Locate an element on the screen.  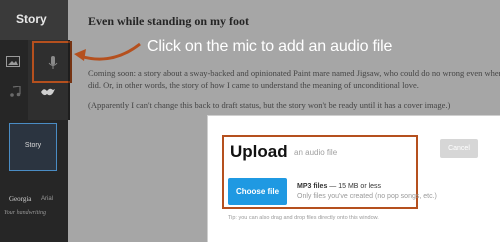
font-option-arial: Arial is located at coordinates (47, 199).